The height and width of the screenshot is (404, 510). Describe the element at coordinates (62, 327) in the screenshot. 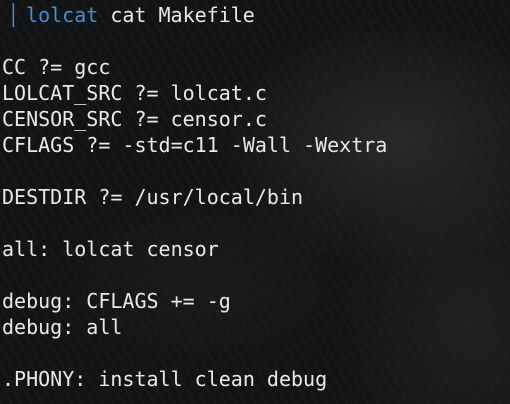

I see `output-line-debug-all: debug: all` at that location.